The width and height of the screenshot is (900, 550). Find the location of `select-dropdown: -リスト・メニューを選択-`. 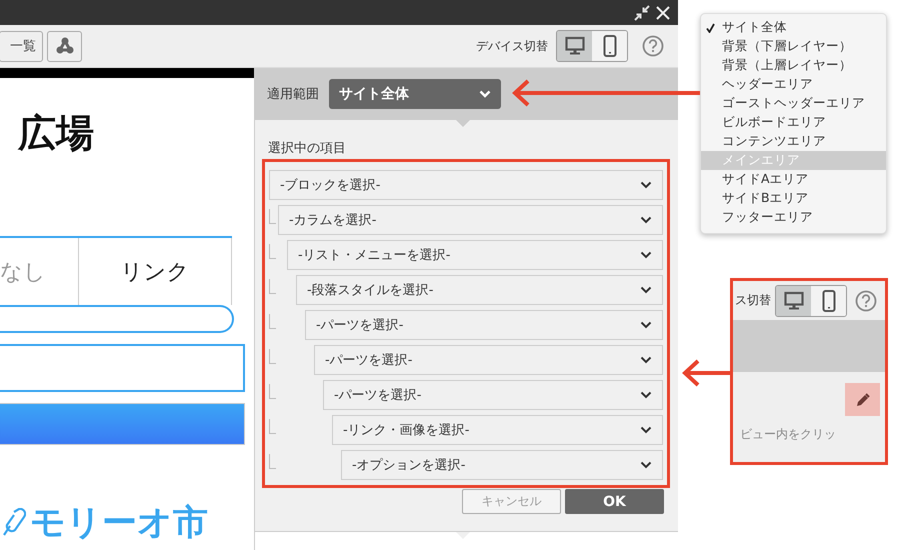

select-dropdown: -リスト・メニューを選択- is located at coordinates (475, 255).